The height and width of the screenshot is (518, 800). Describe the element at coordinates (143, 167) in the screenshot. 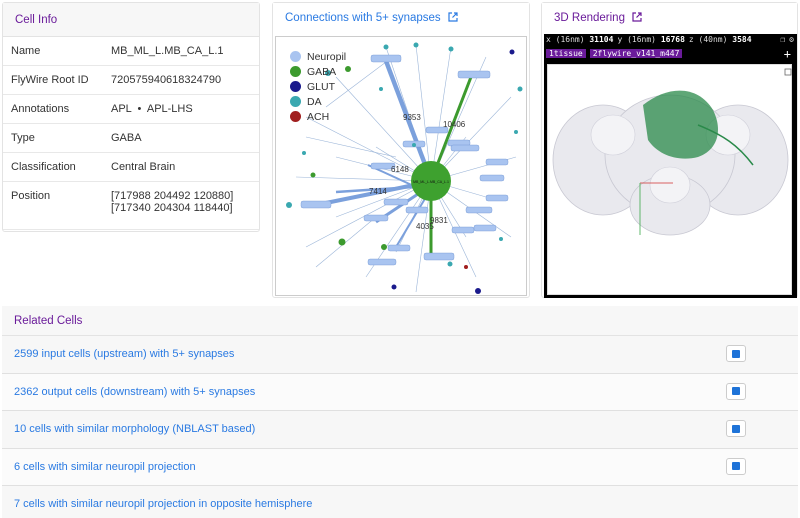

I see `info-value: Central Brain` at that location.